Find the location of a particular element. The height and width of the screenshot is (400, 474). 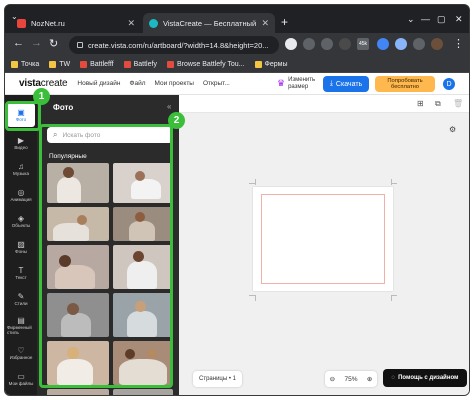

rail-item: T Текст is located at coordinates (21, 273).